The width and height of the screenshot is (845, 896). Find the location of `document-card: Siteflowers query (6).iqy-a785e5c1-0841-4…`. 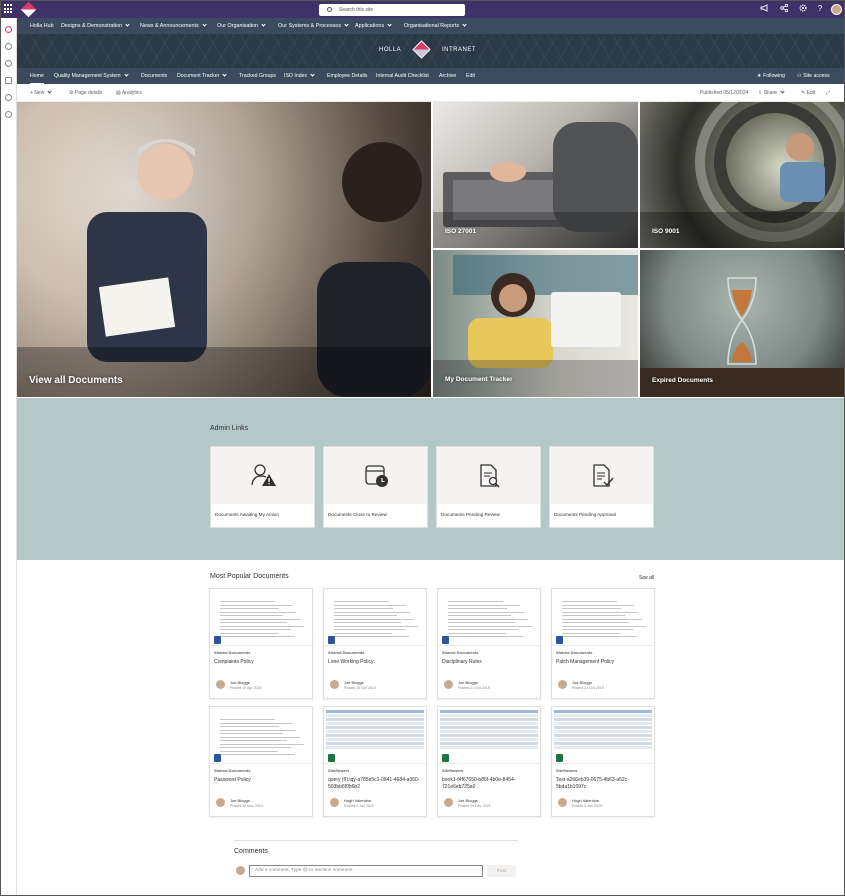

document-card: Siteflowers query (6).iqy-a785e5c1-0841-4… is located at coordinates (375, 761).